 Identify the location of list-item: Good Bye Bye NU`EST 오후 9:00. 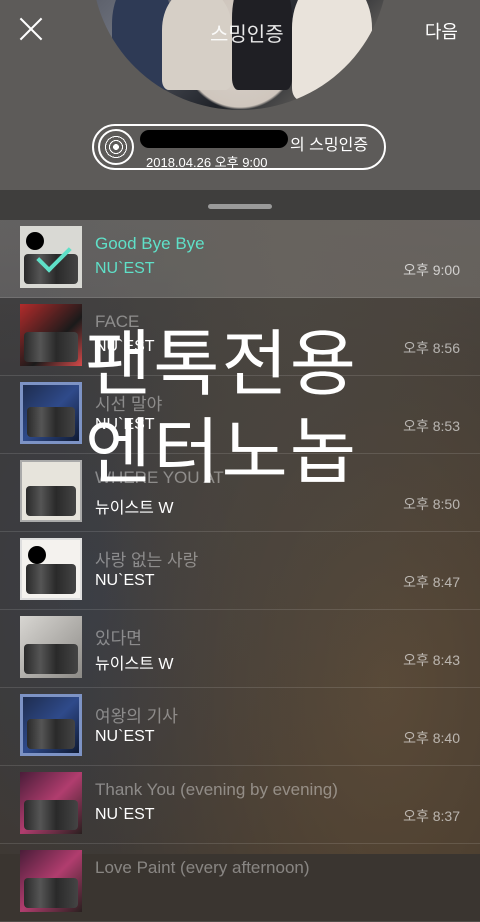
(240, 259).